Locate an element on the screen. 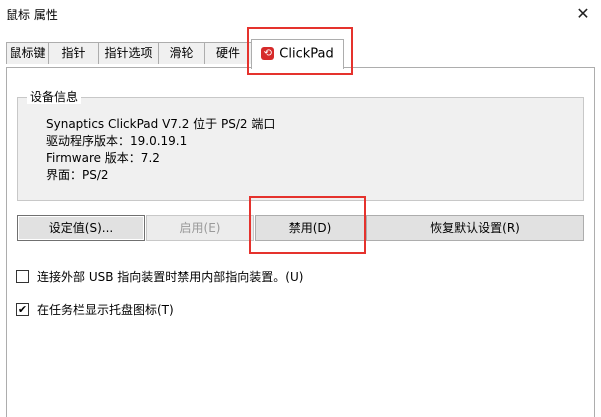 Image resolution: width=601 pixels, height=417 pixels. tab-label: 鼠标键 is located at coordinates (27, 53).